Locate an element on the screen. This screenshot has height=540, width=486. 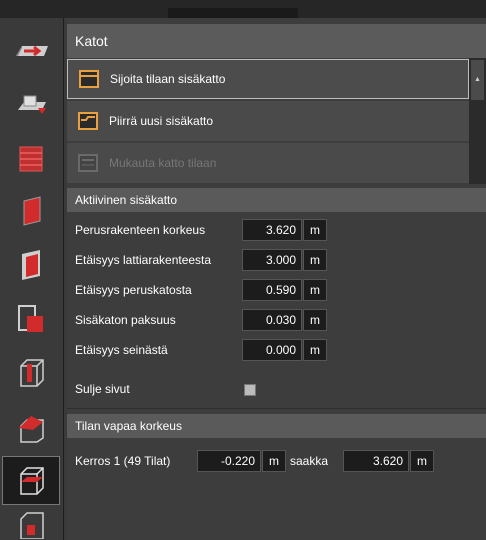
base-ceiling-distance-input: 0.590 is located at coordinates (272, 290).